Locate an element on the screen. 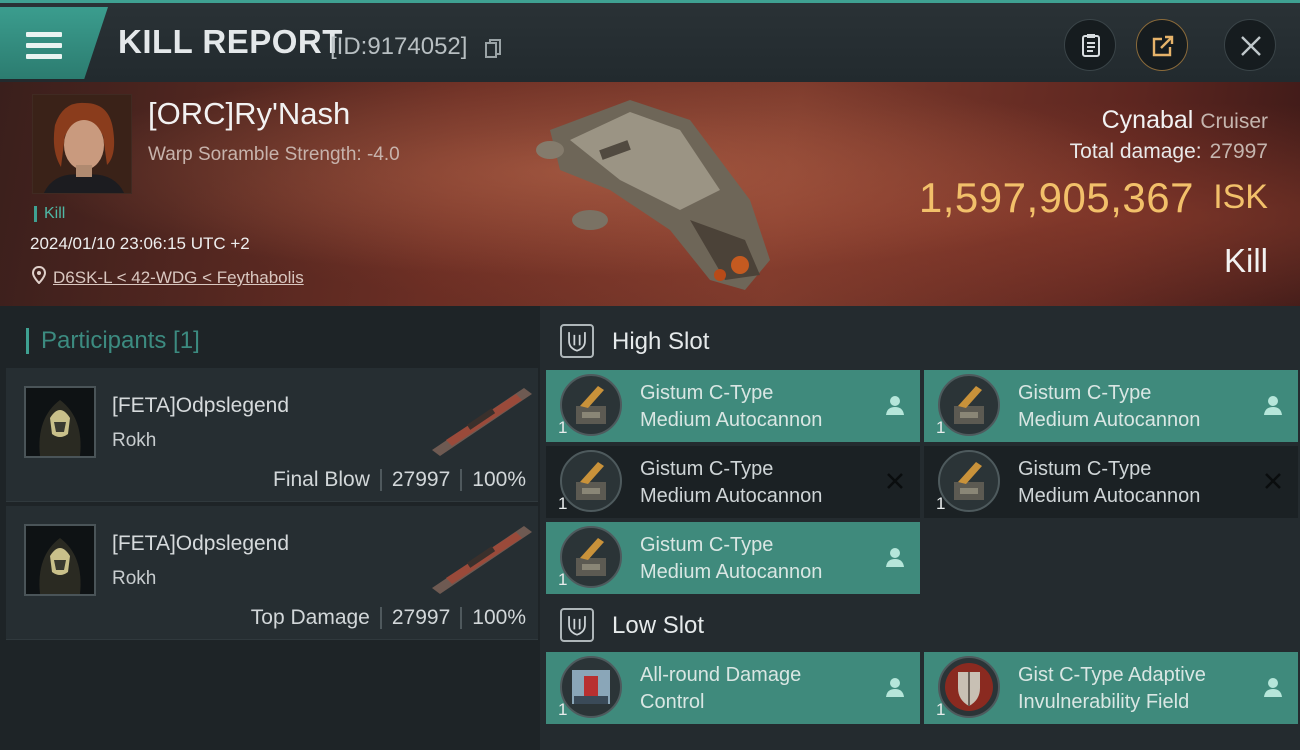 This screenshot has width=1300, height=750. low-slot-header: Low Slot is located at coordinates (920, 625).